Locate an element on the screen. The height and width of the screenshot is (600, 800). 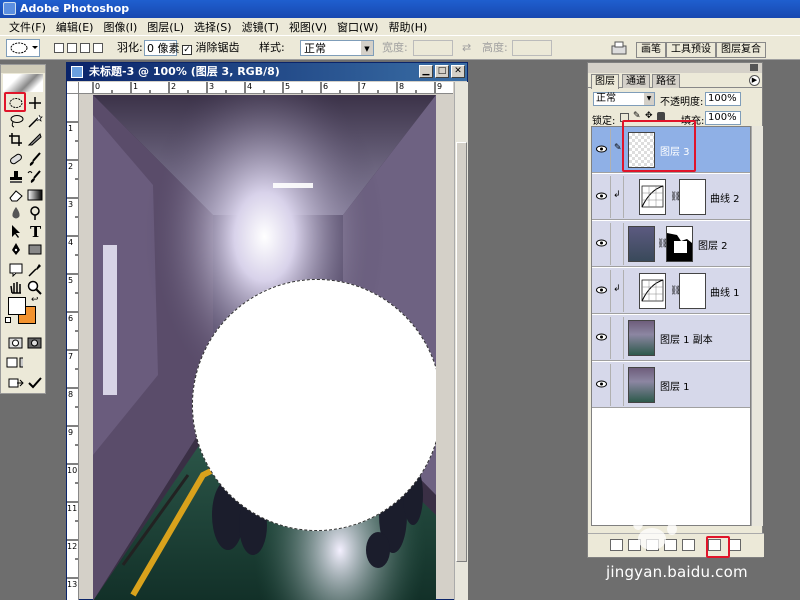
ruler-label: 1 is located at coordinates (71, 128).